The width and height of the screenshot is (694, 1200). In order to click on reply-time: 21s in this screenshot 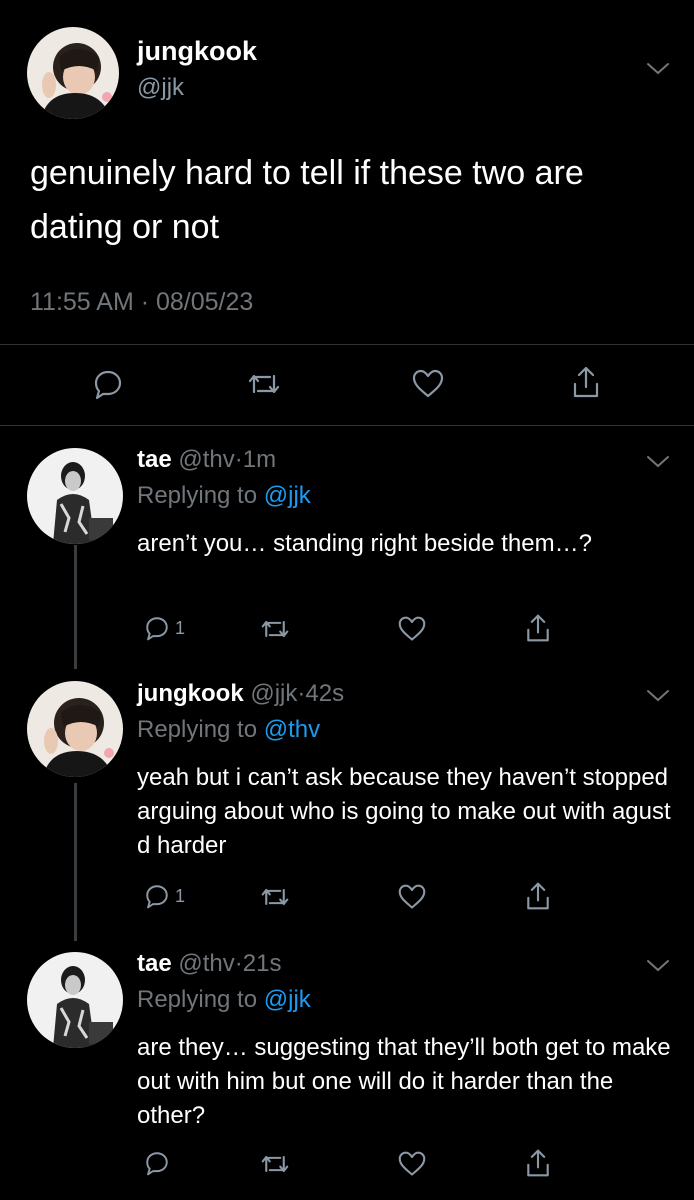, I will do `click(262, 963)`.